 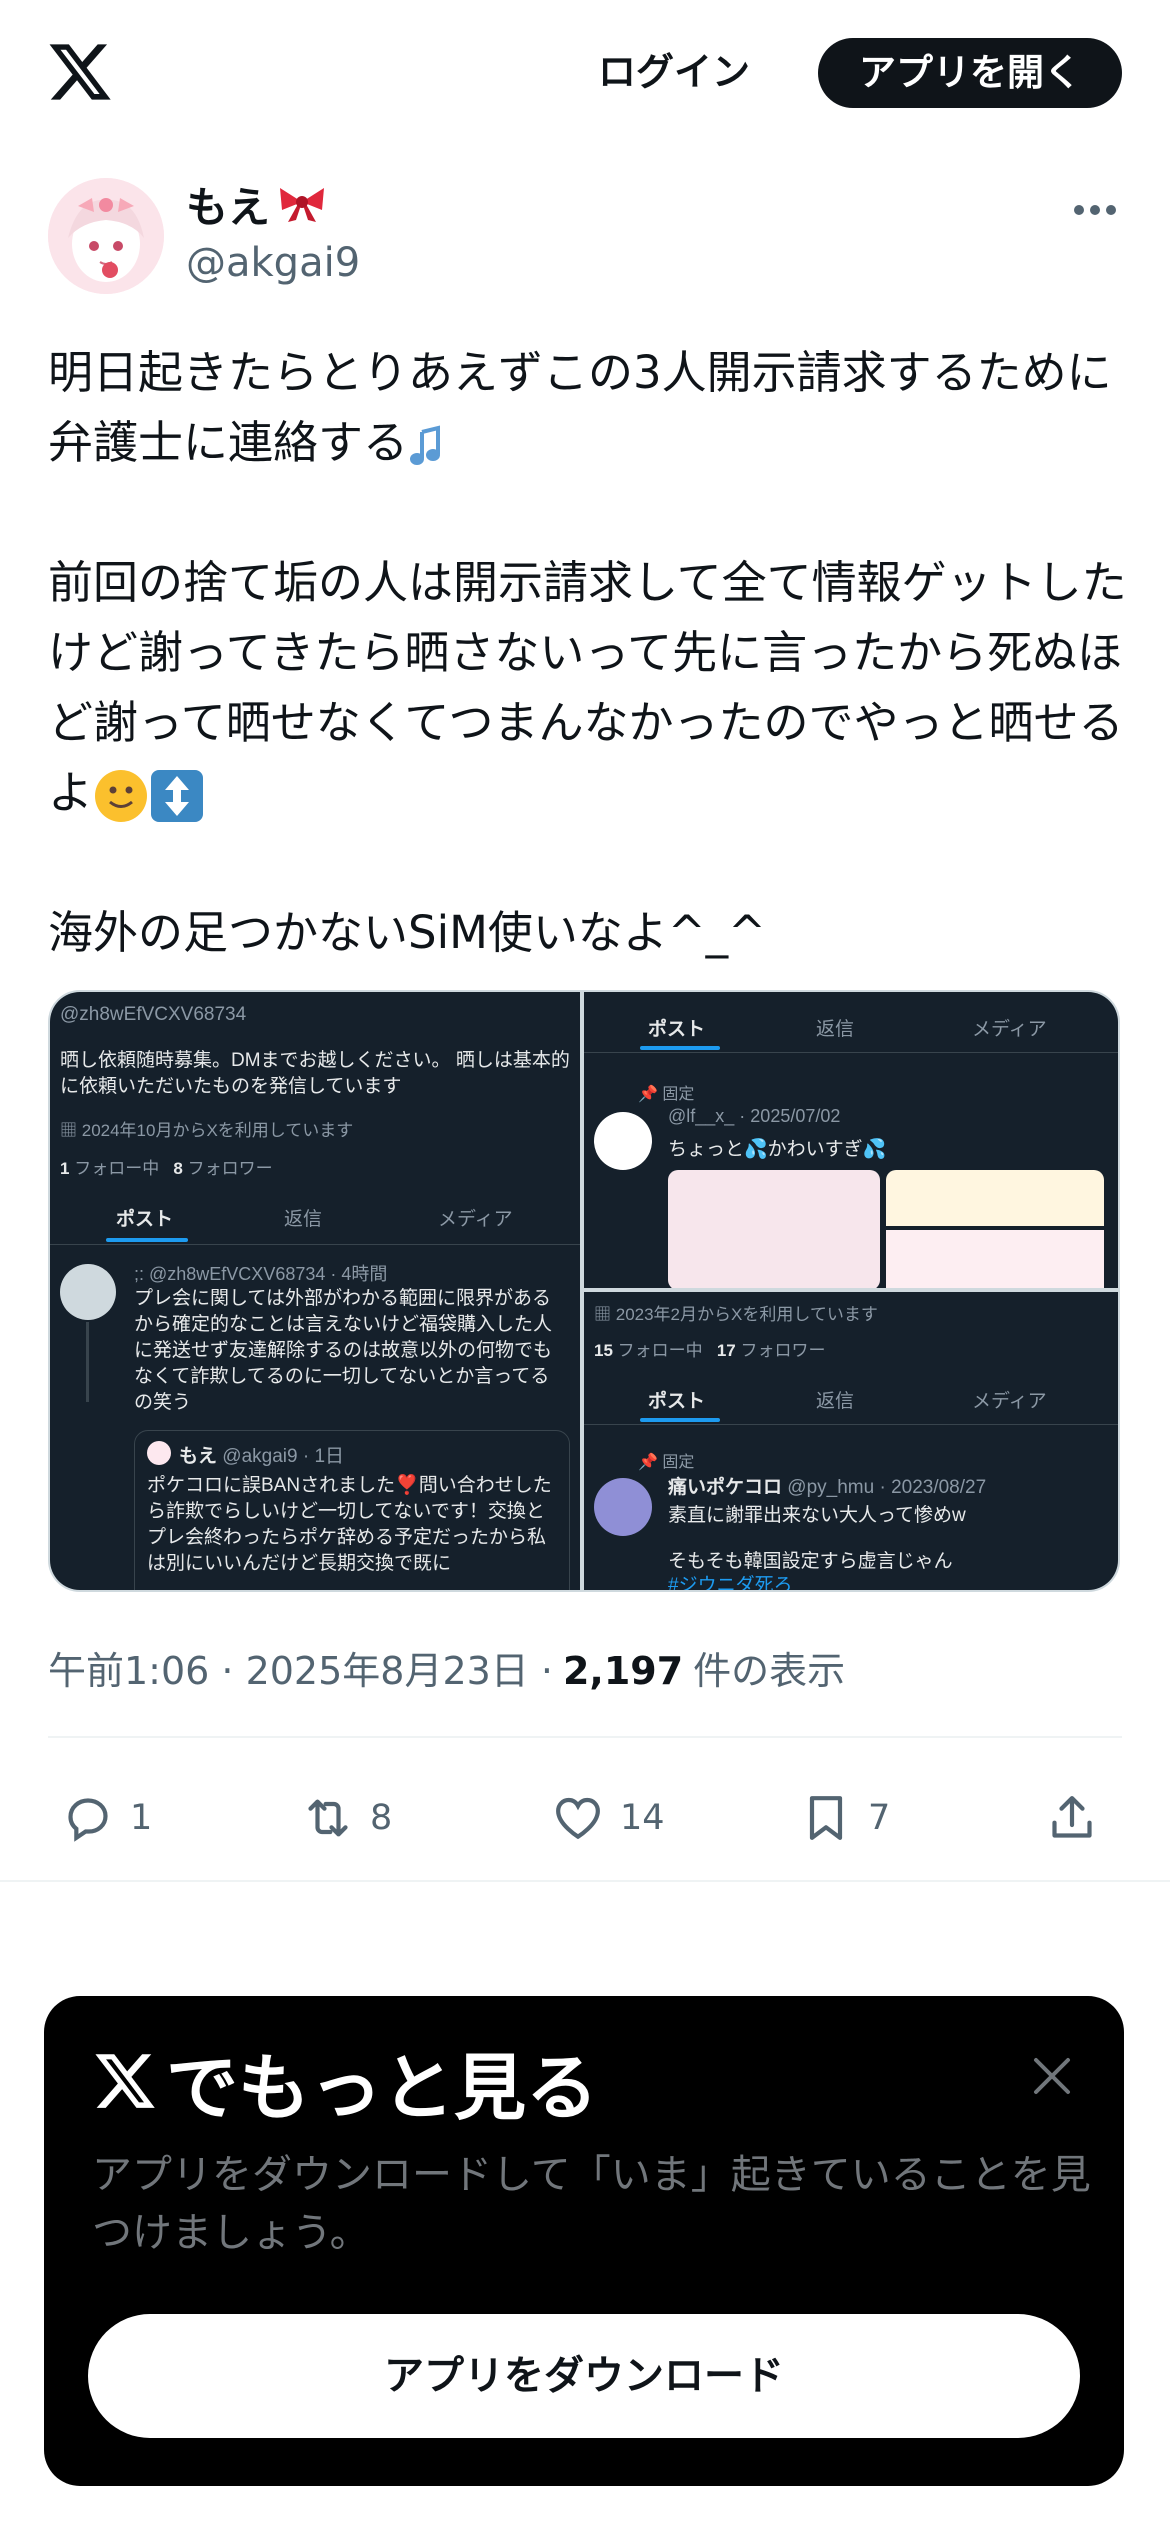 I want to click on post-meta: 午前1:06 · 2025年8月23日 · 2,197 件の表示, so click(x=446, y=1667).